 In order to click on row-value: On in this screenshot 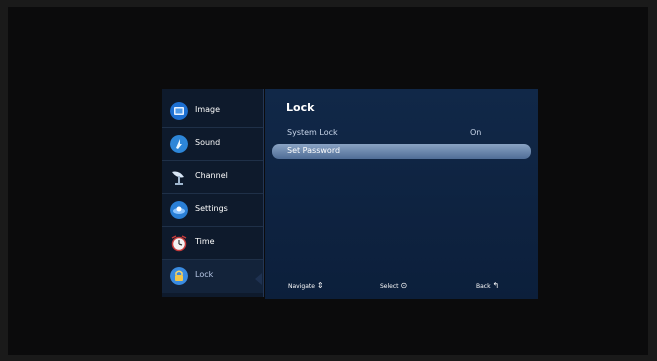, I will do `click(476, 132)`.